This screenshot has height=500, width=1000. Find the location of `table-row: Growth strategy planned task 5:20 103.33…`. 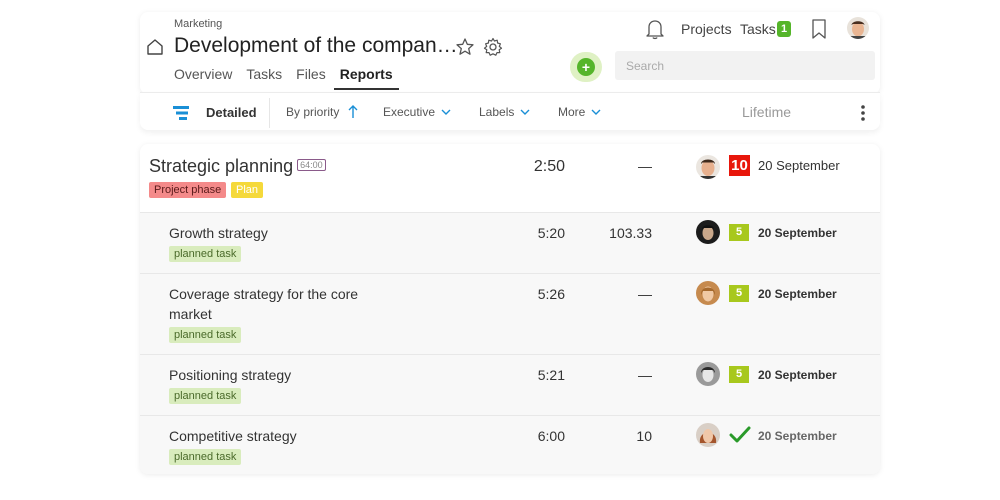

table-row: Growth strategy planned task 5:20 103.33… is located at coordinates (510, 243).